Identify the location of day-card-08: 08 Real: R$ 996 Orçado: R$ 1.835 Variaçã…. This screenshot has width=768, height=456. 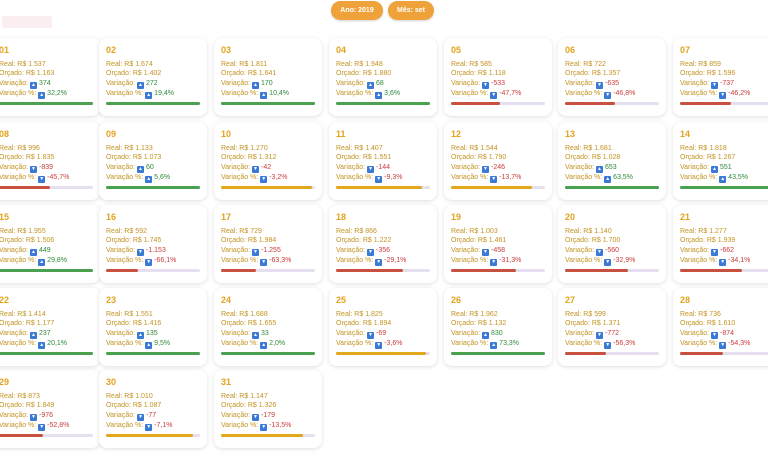
(50, 161).